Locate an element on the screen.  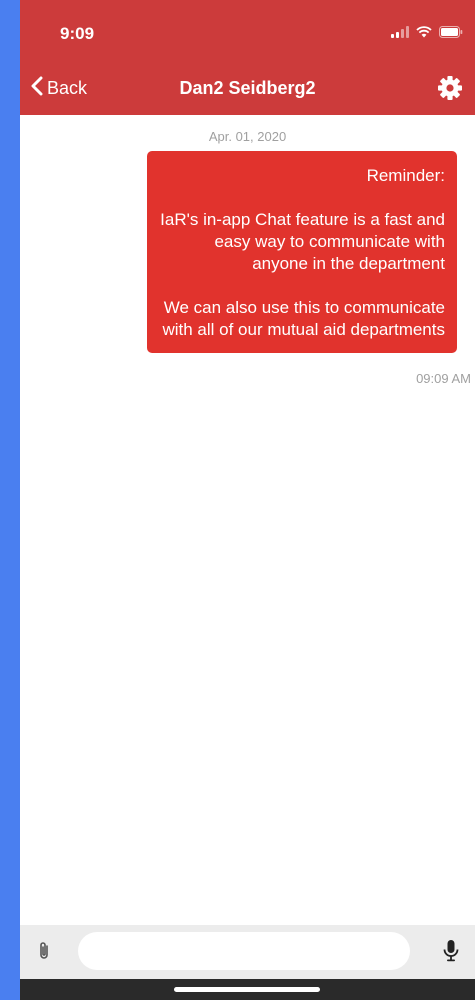
paperclip-icon is located at coordinates (44, 953).